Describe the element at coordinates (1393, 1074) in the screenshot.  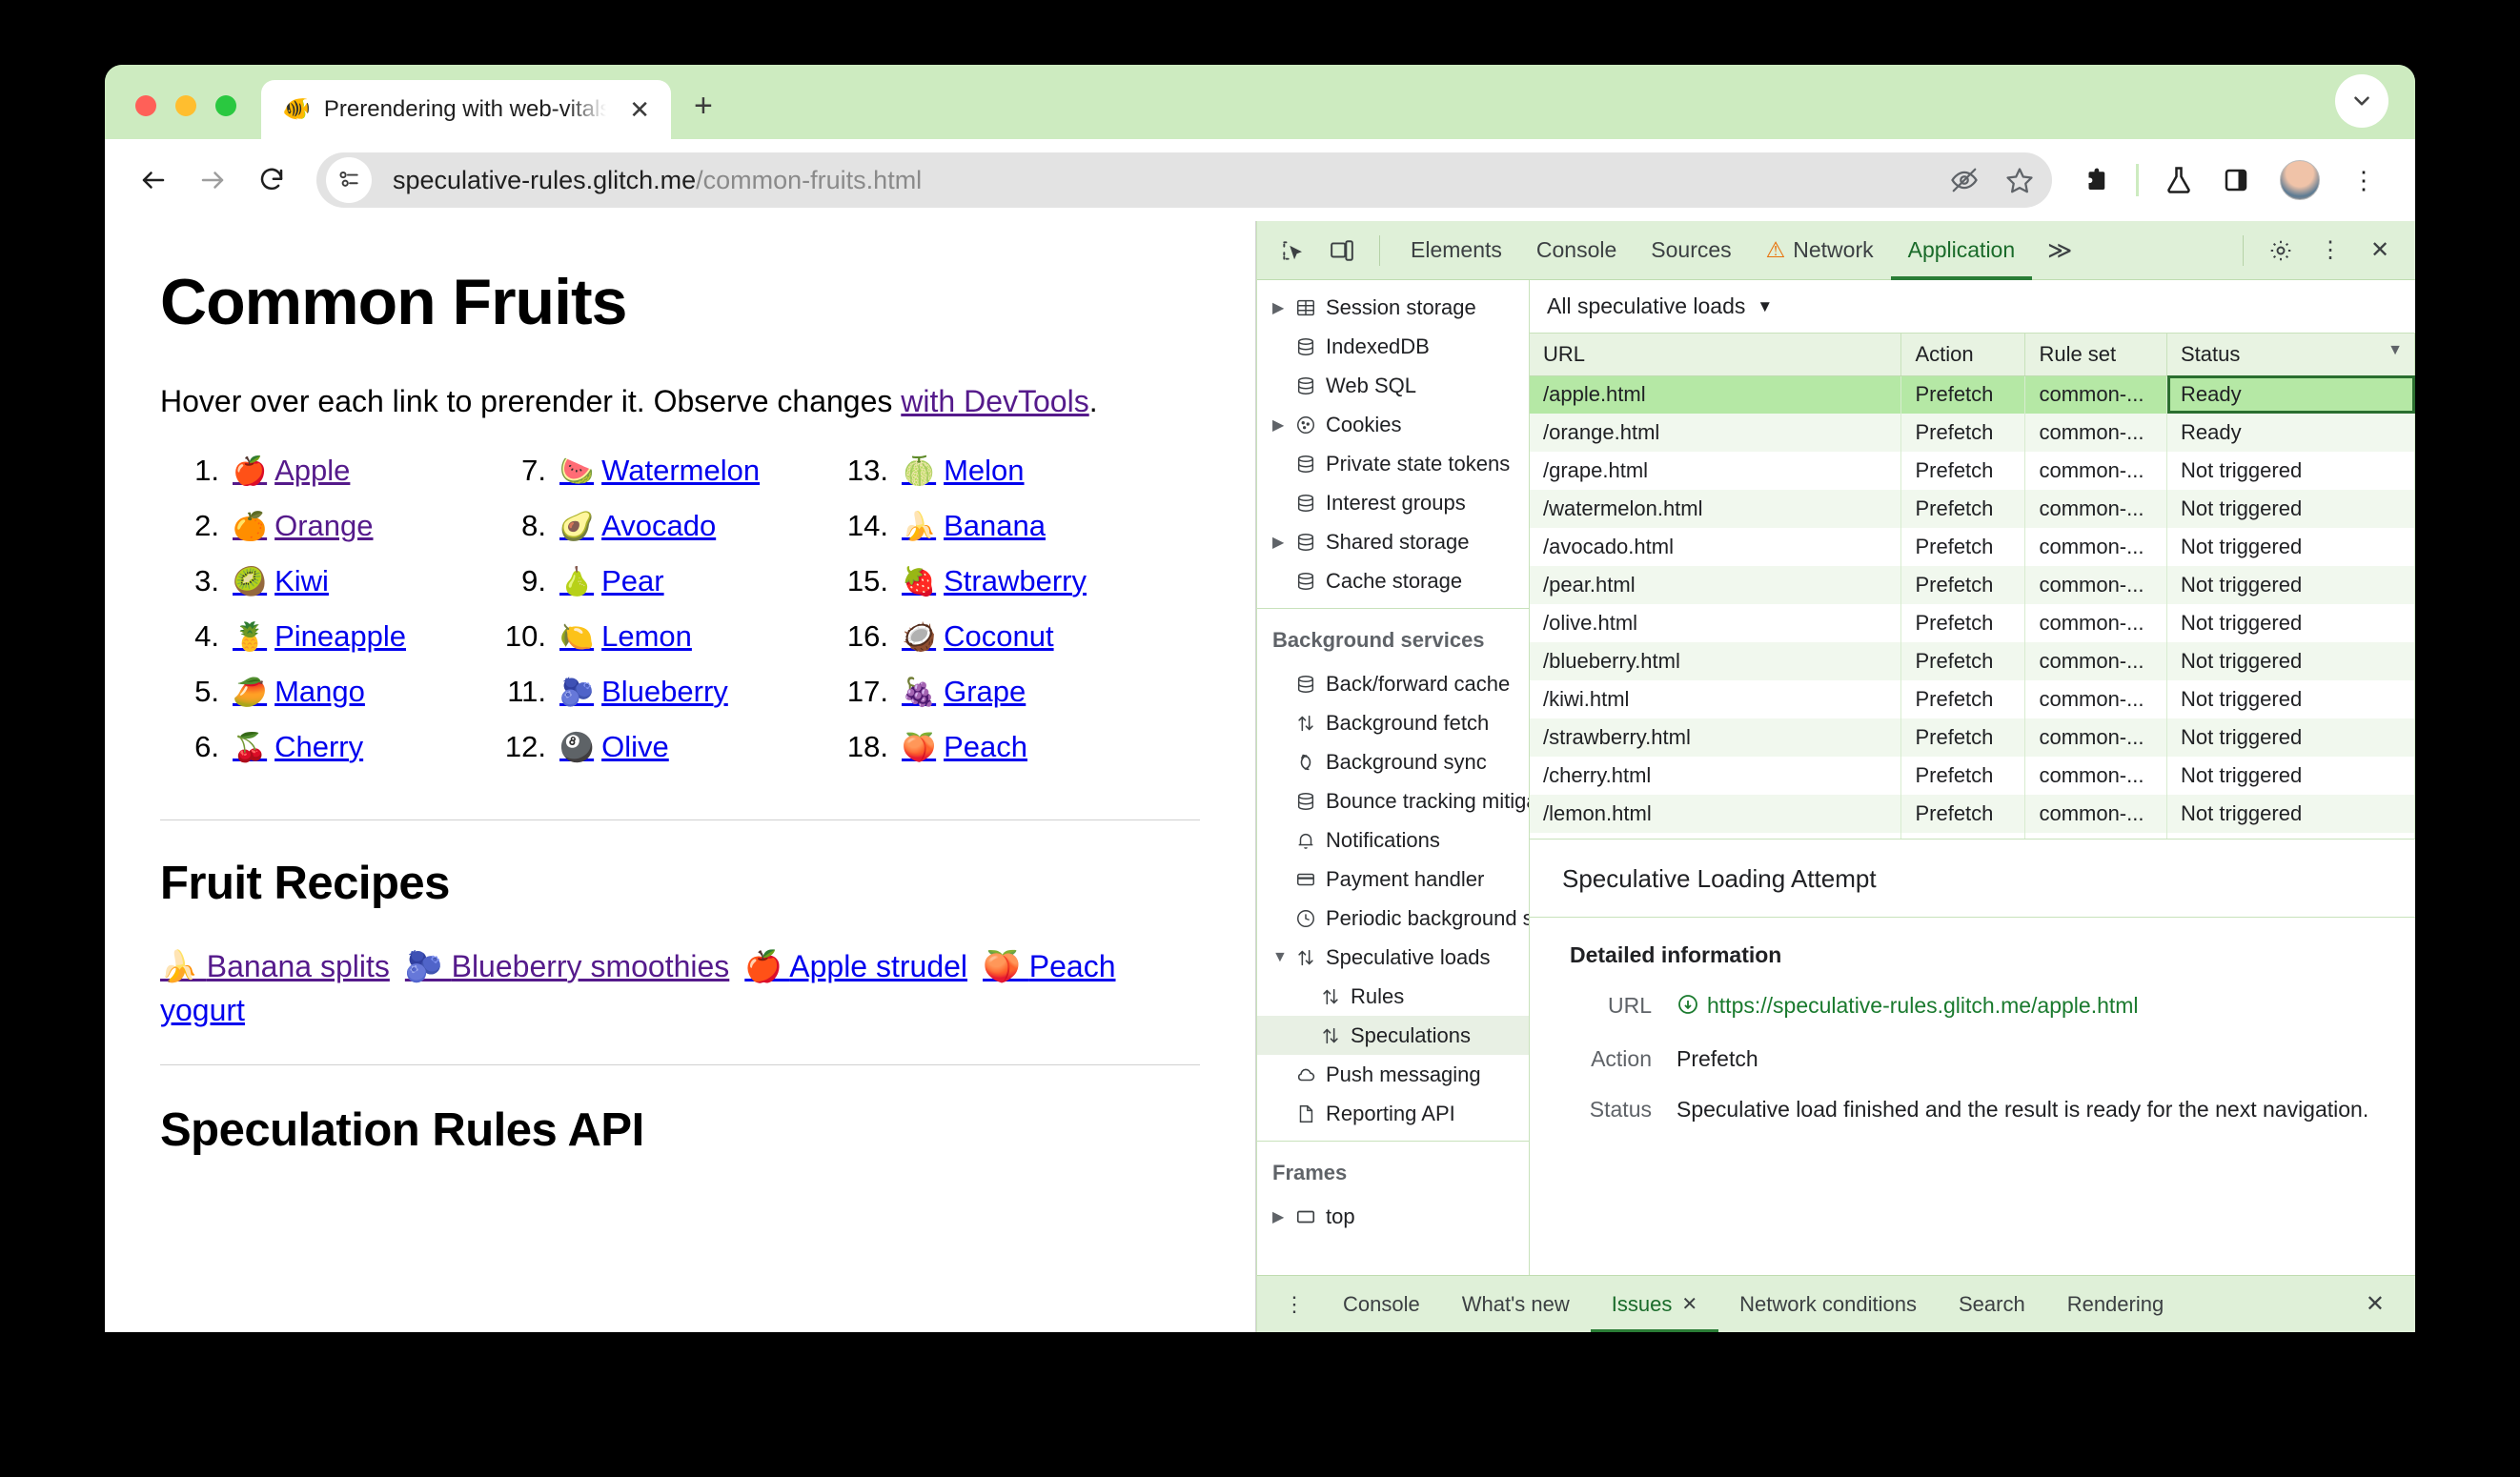
I see `sidebar-item-push-messaging: ▶Push messaging` at that location.